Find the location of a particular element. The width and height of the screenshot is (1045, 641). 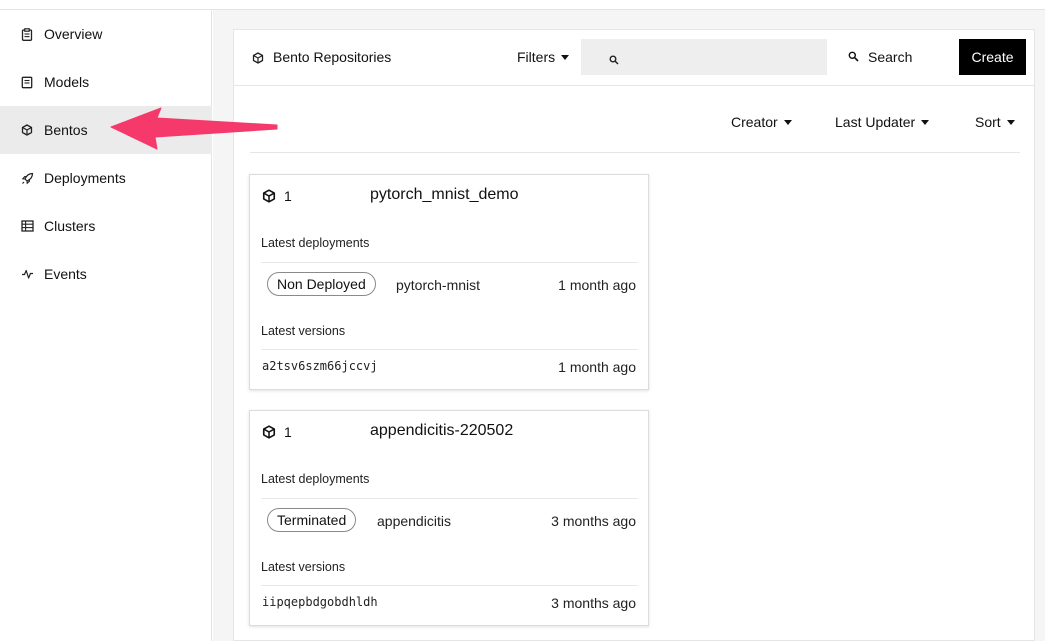

creator-dropdown: Creator is located at coordinates (761, 122).